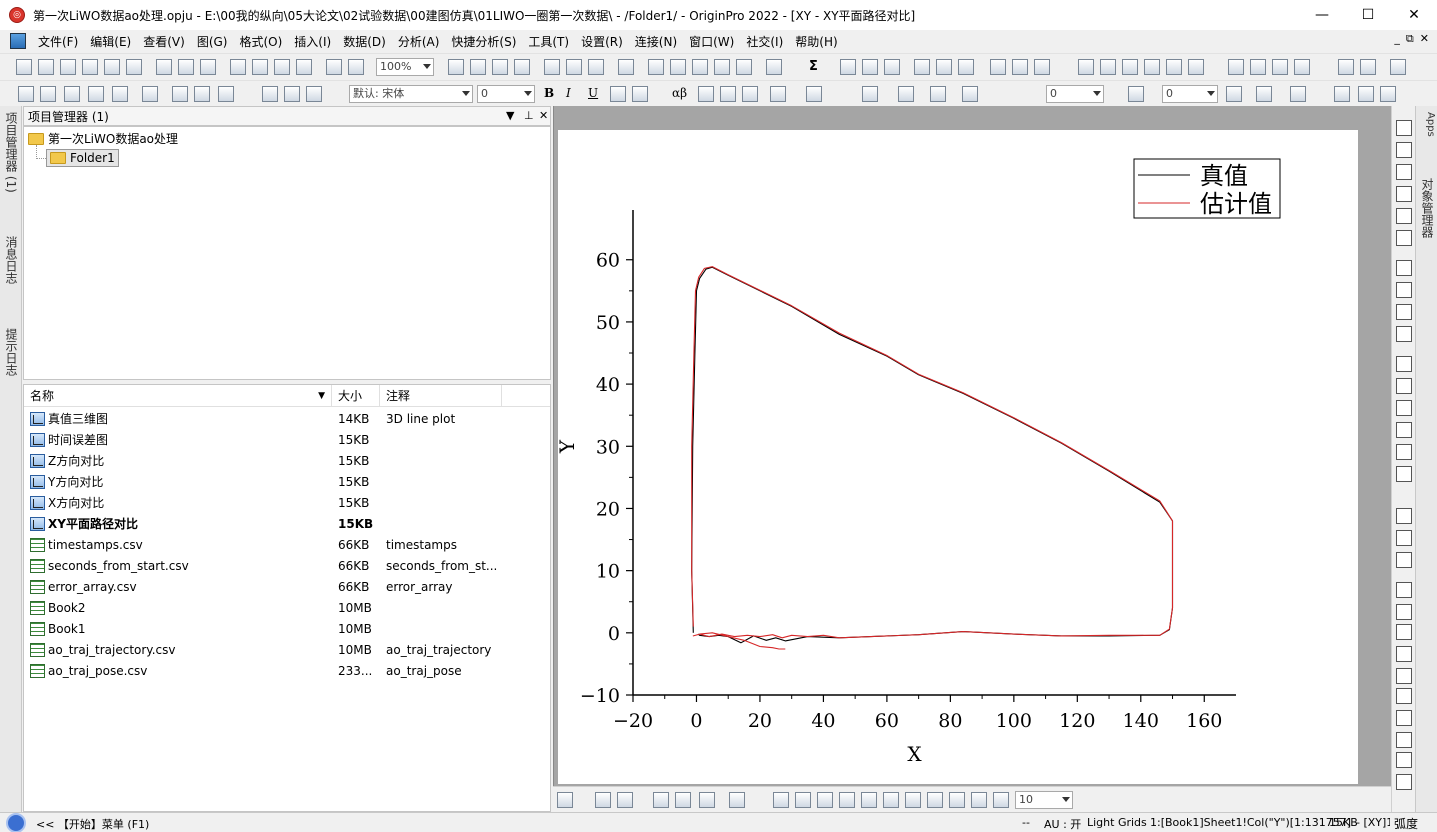 Image resolution: width=1437 pixels, height=832 pixels. I want to click on menu-format: 格式(O), so click(260, 41).